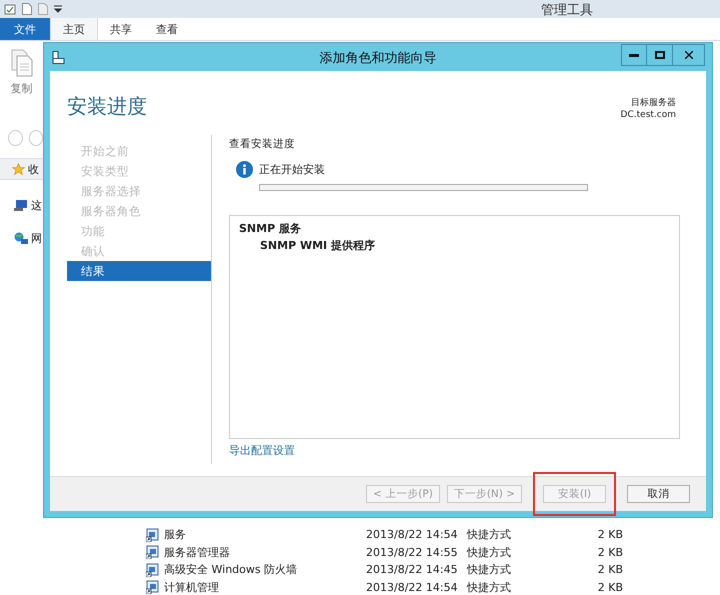 The width and height of the screenshot is (720, 595). Describe the element at coordinates (36, 205) in the screenshot. I see `nav-item: 这` at that location.